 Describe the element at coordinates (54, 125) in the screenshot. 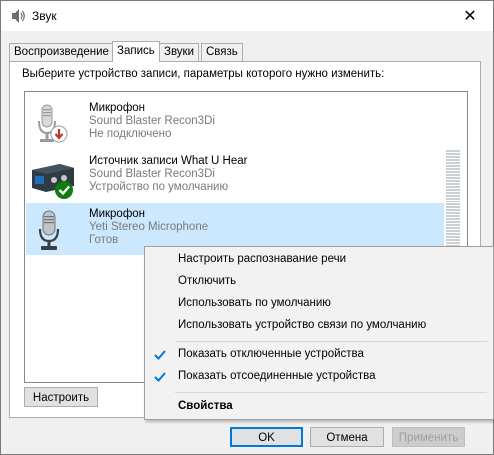

I see `microphone-disconnected-icon` at that location.